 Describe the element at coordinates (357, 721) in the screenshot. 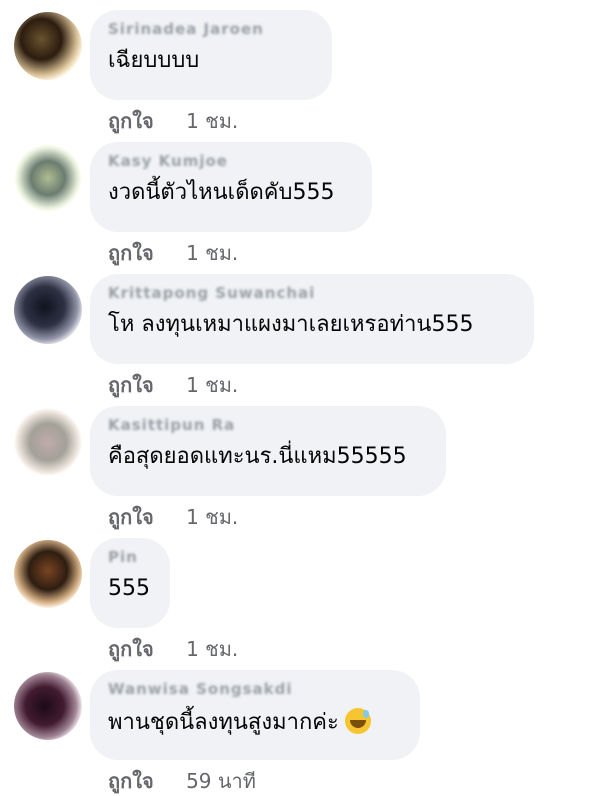

I see `grinning-sweat-emoji-icon` at that location.